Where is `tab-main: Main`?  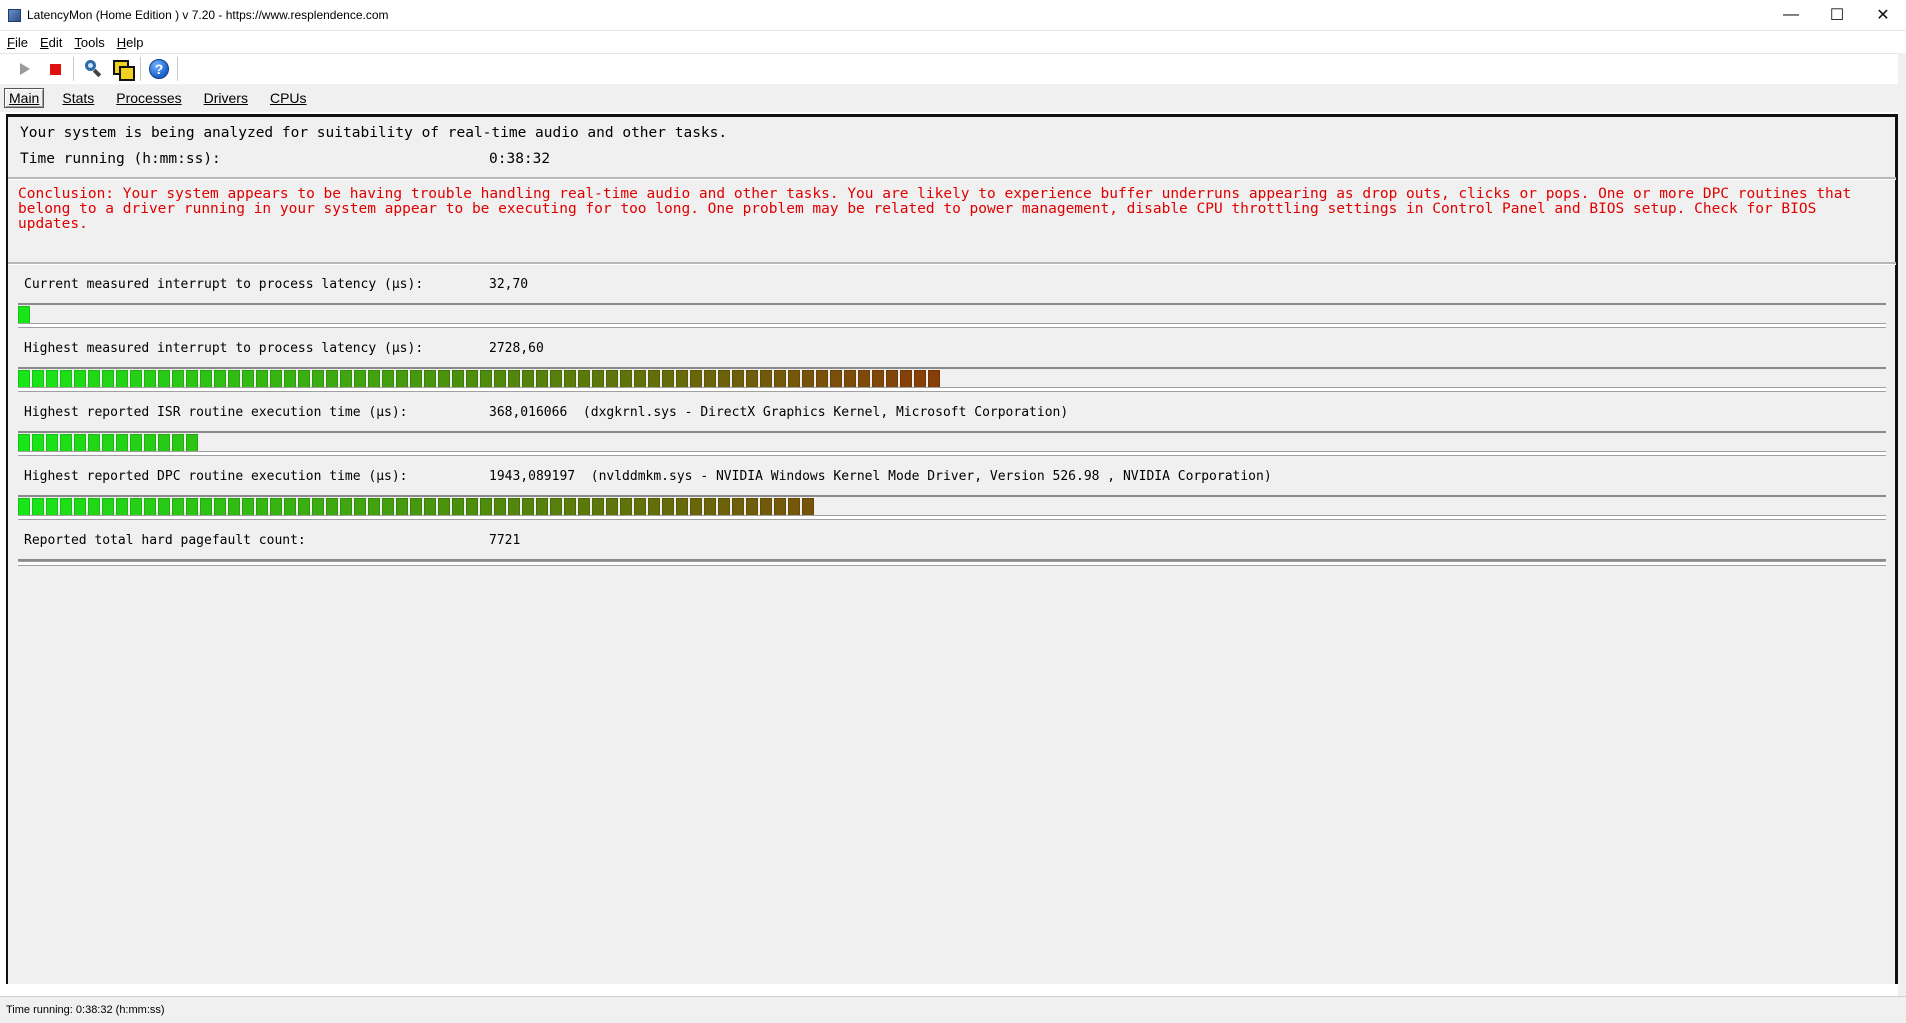
tab-main: Main is located at coordinates (24, 98).